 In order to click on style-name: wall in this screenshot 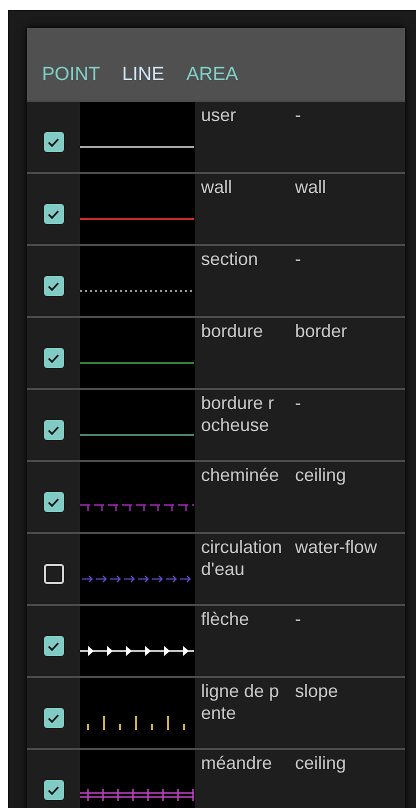, I will do `click(242, 209)`.